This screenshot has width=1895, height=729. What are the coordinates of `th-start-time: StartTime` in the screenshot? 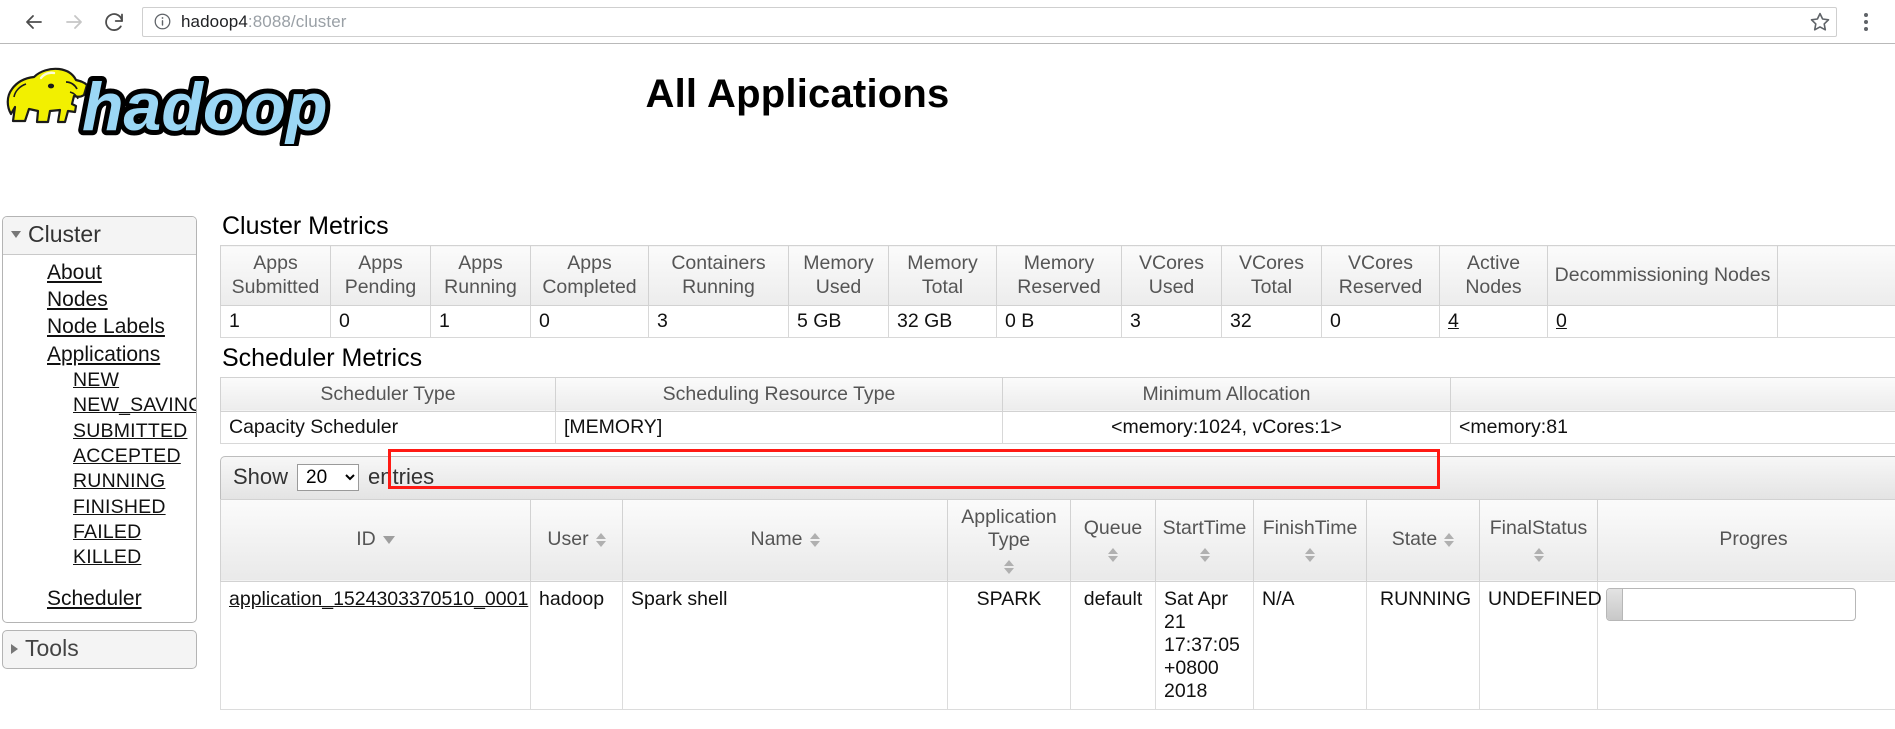 It's located at (1204, 540).